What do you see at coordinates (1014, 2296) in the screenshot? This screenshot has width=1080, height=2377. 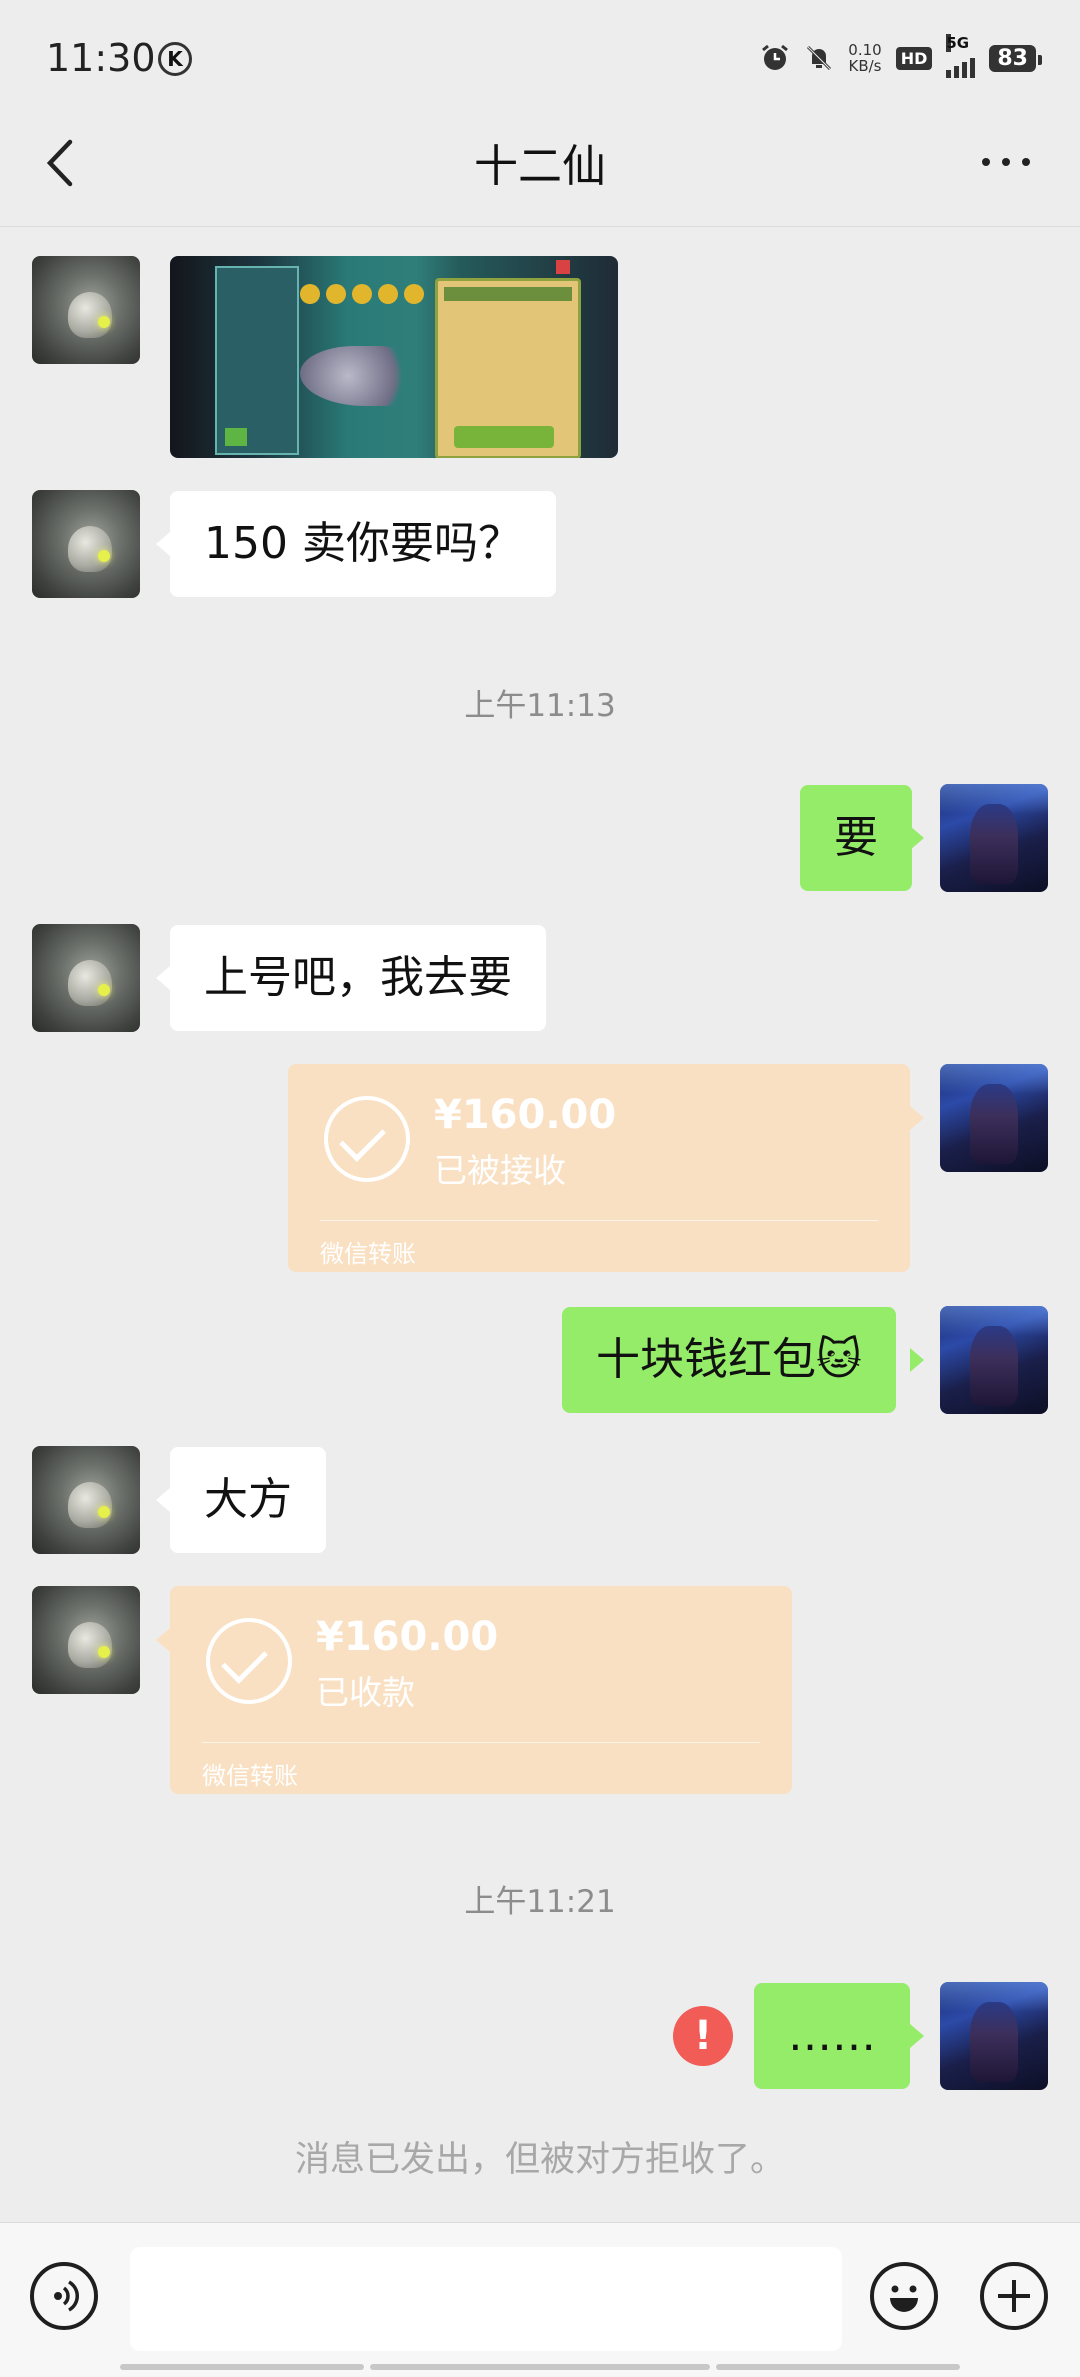 I see `plus-icon` at bounding box center [1014, 2296].